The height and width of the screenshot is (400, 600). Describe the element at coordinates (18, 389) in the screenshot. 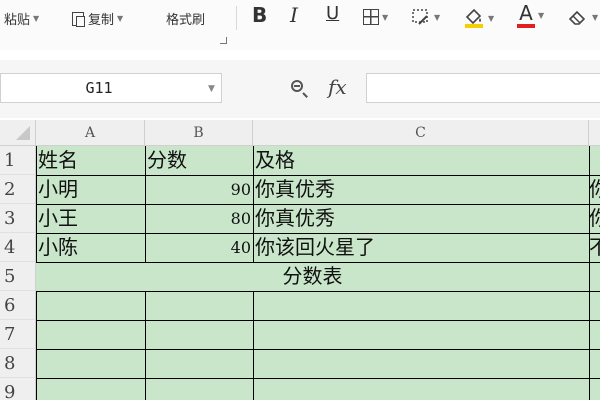

I see `row-header-9: 9` at that location.